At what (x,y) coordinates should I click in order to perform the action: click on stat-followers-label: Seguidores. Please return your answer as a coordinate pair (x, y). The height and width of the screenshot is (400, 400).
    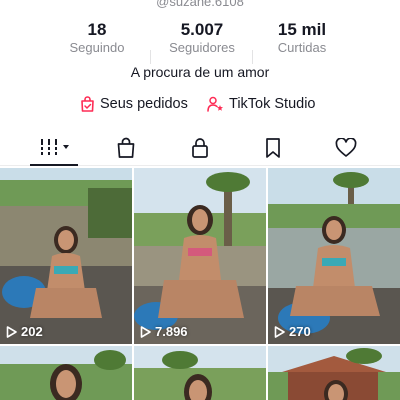
    Looking at the image, I should click on (202, 47).